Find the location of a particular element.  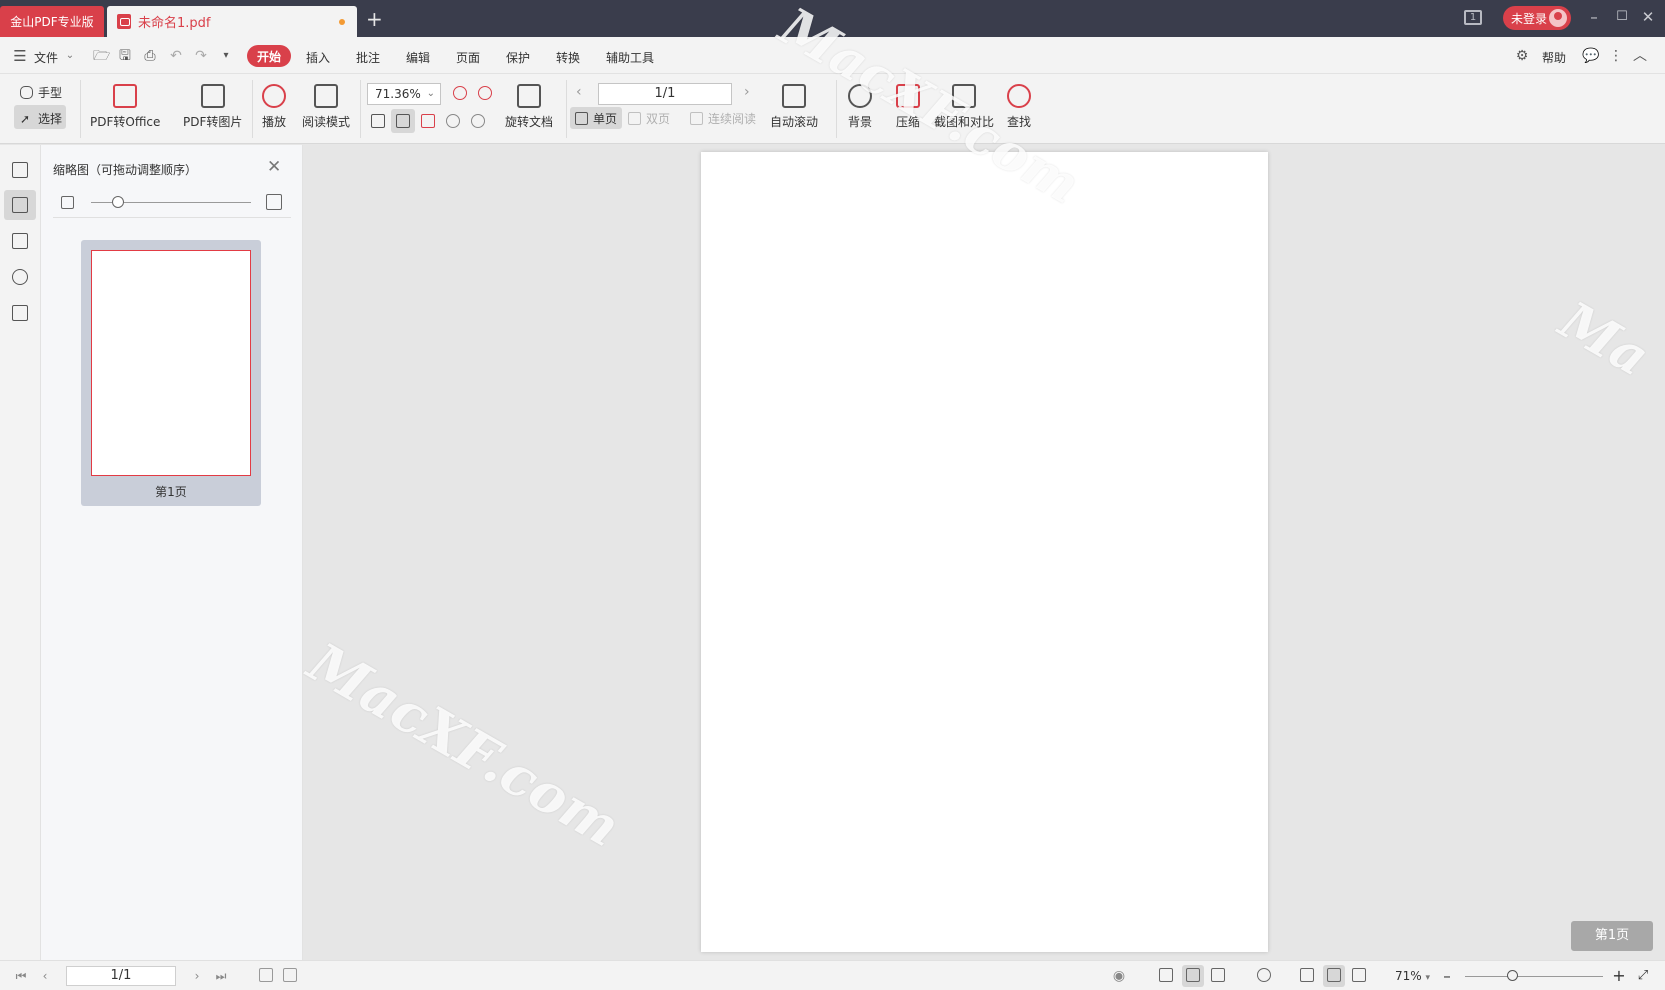

large-image-icon is located at coordinates (274, 202).